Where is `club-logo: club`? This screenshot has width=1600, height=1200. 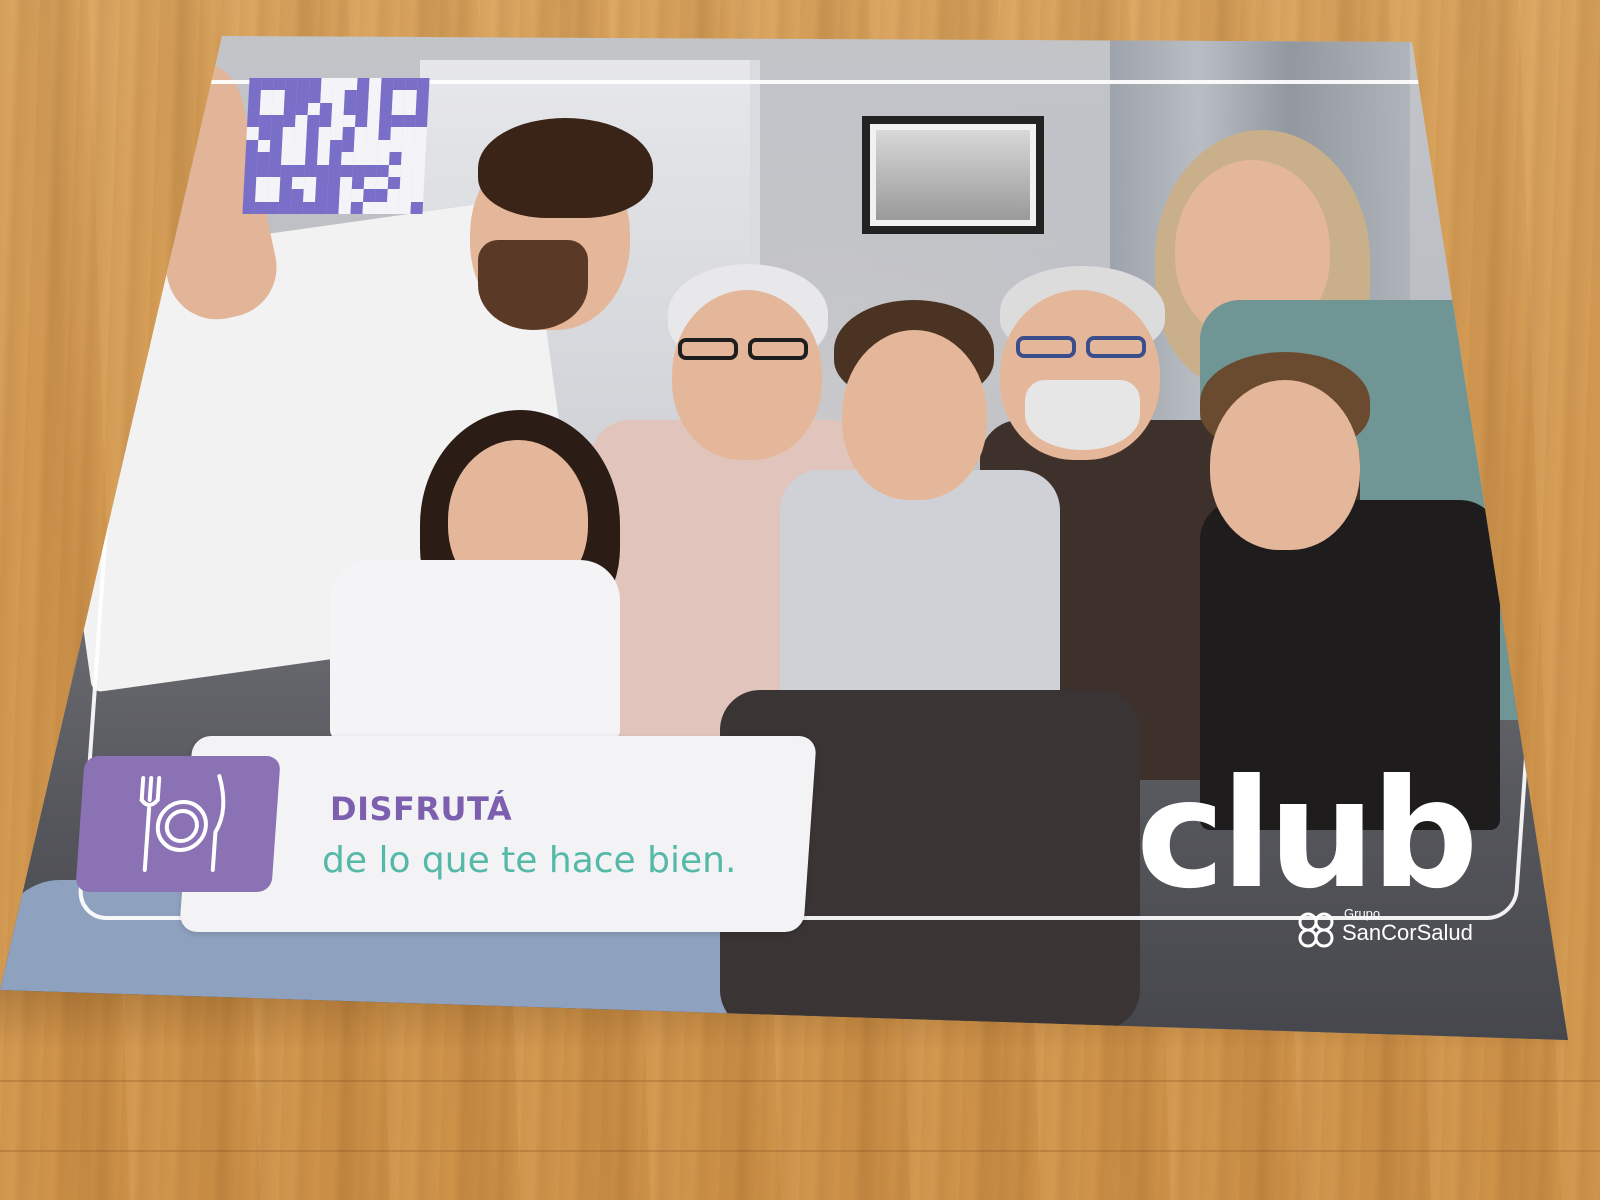 club-logo: club is located at coordinates (1307, 835).